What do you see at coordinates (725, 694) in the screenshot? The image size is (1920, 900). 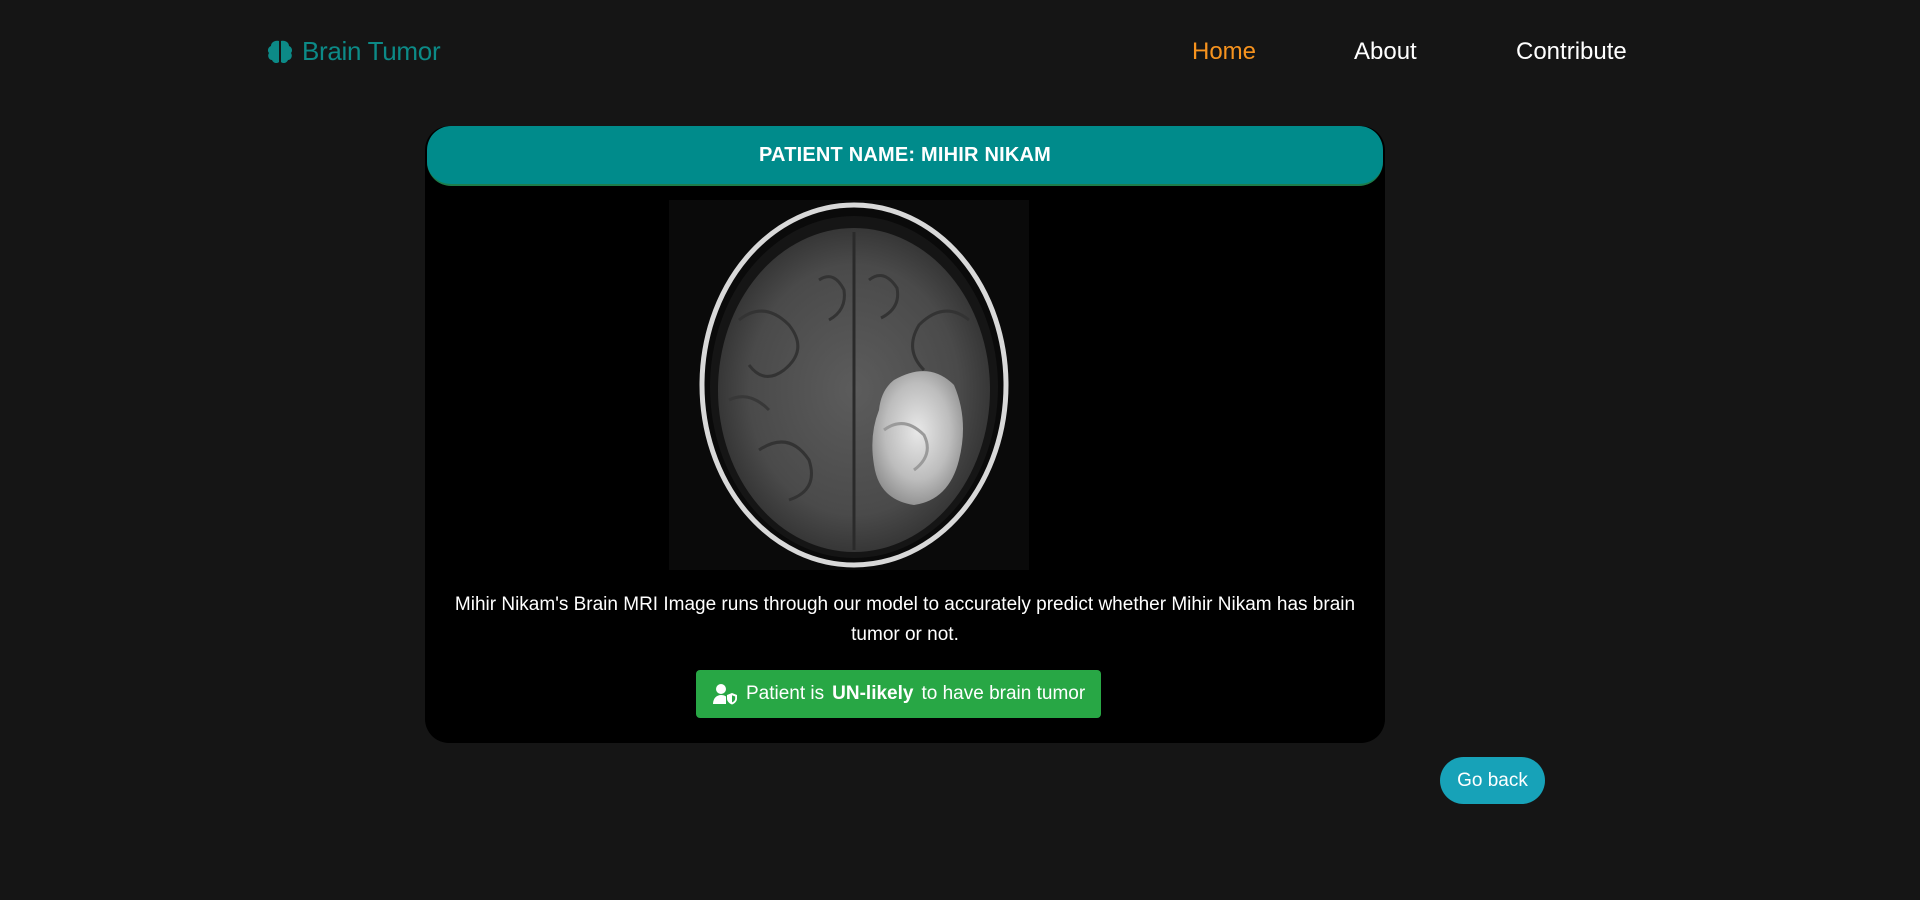 I see `user-shield-icon` at bounding box center [725, 694].